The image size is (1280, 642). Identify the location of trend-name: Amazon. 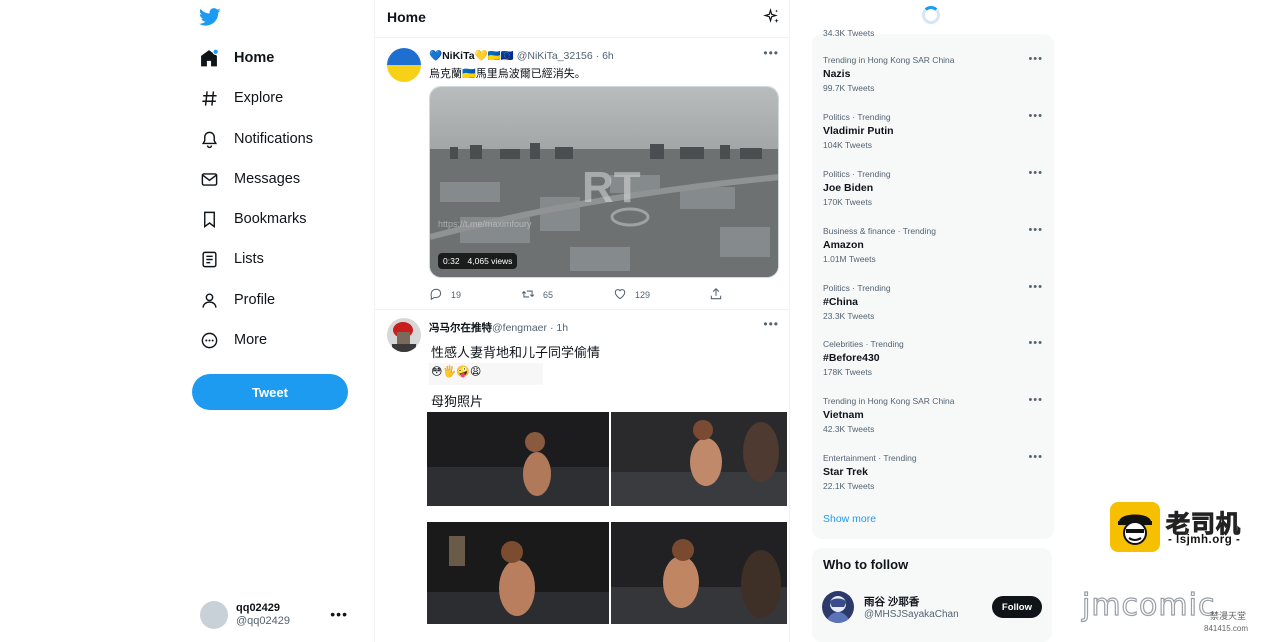
(843, 245).